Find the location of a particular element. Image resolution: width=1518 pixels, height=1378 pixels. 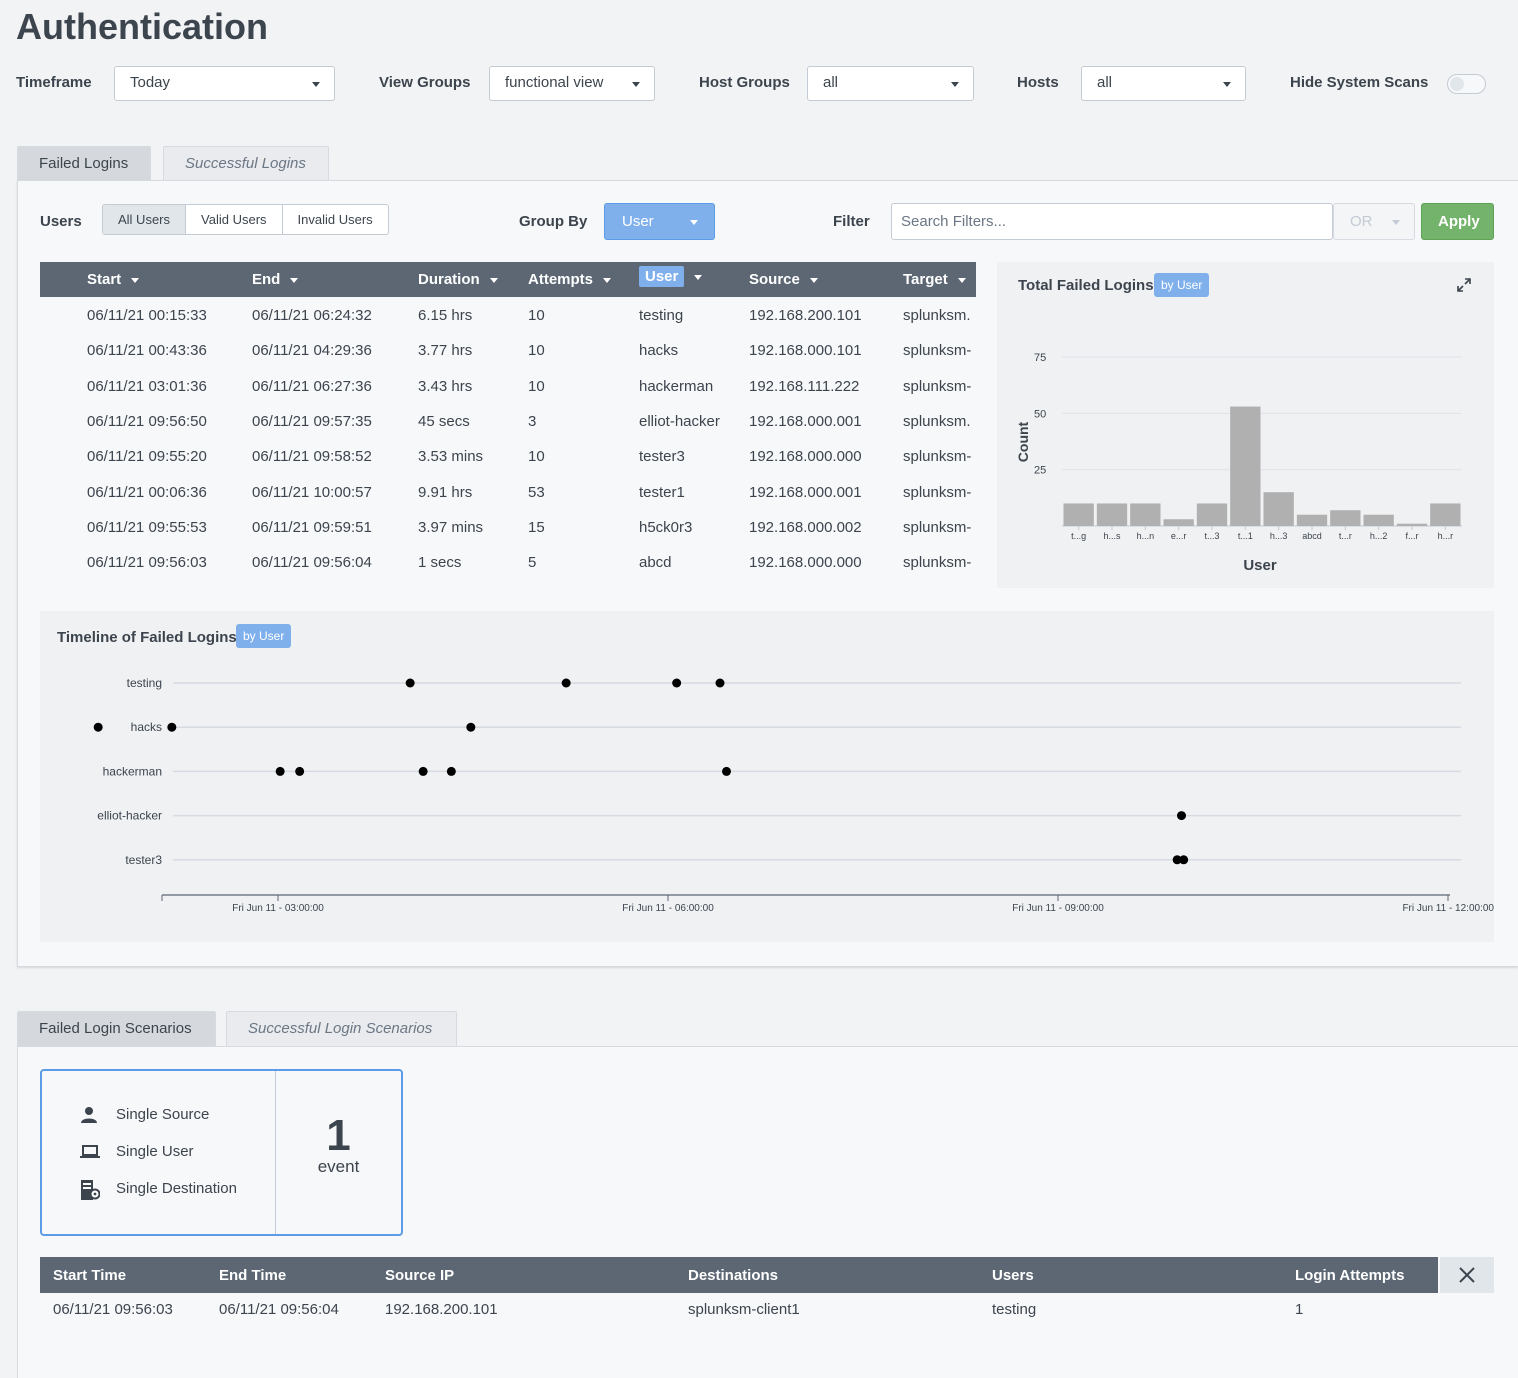

source-cell: 192.168.111.222 is located at coordinates (804, 386).